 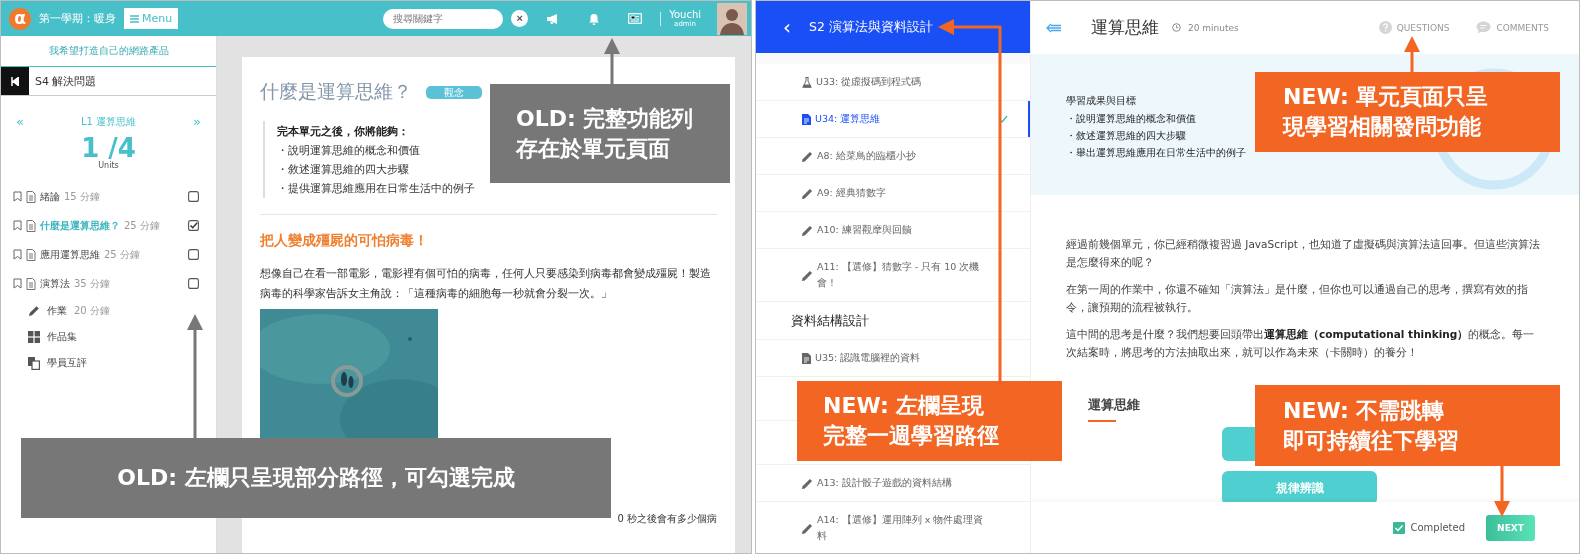 What do you see at coordinates (830, 320) in the screenshot?
I see `section-heading: 資料結構設計` at bounding box center [830, 320].